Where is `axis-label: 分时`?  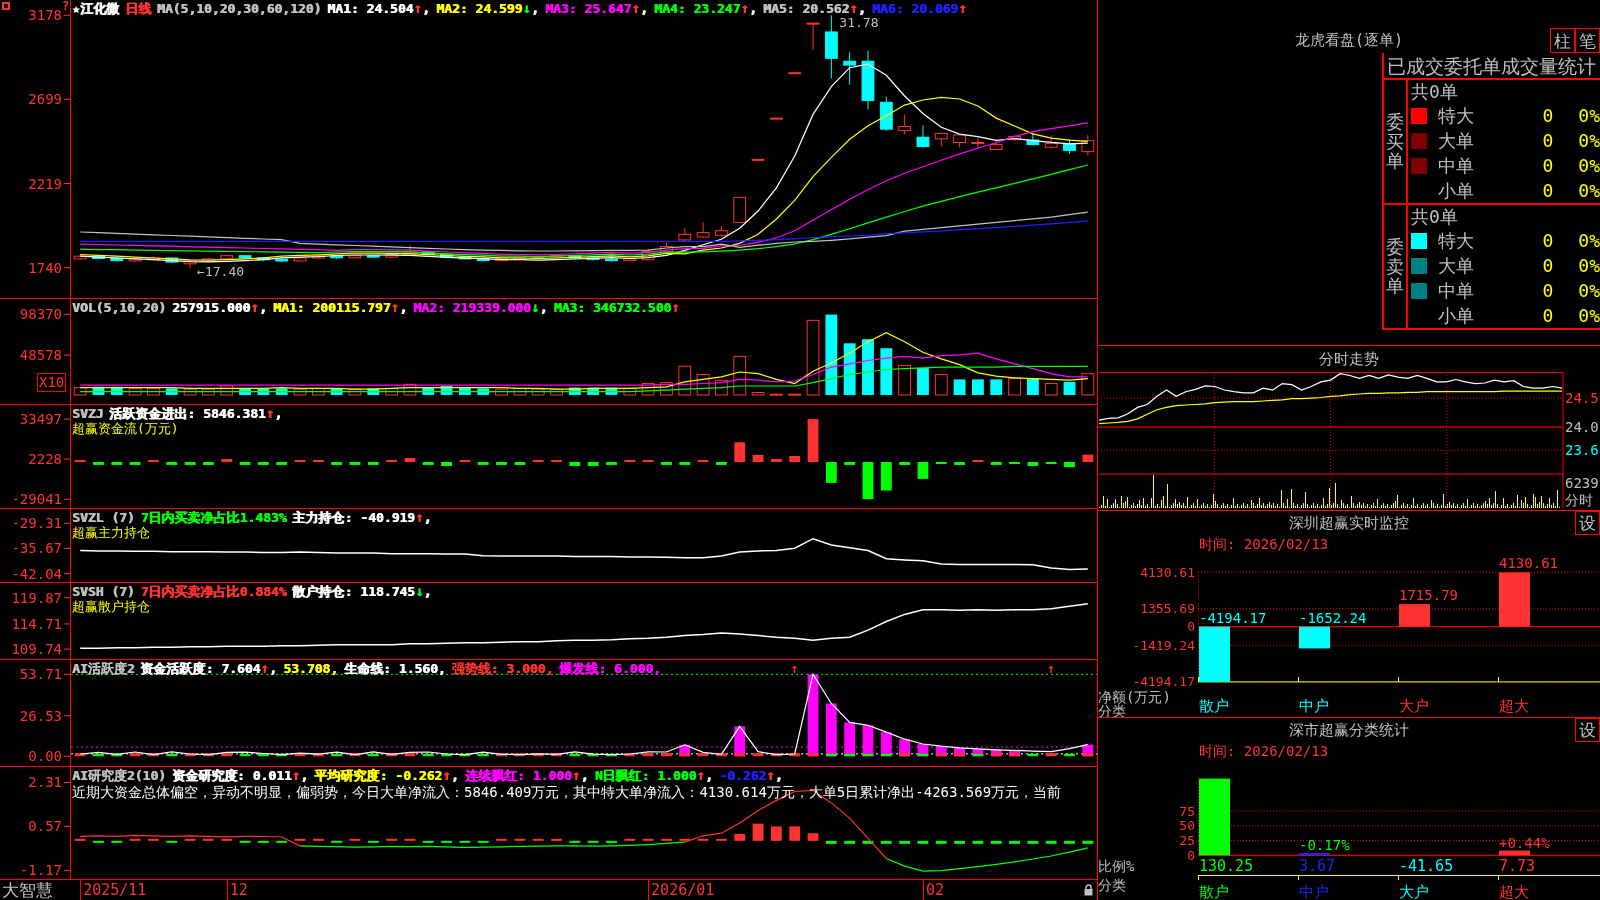
axis-label: 分时 is located at coordinates (1579, 500).